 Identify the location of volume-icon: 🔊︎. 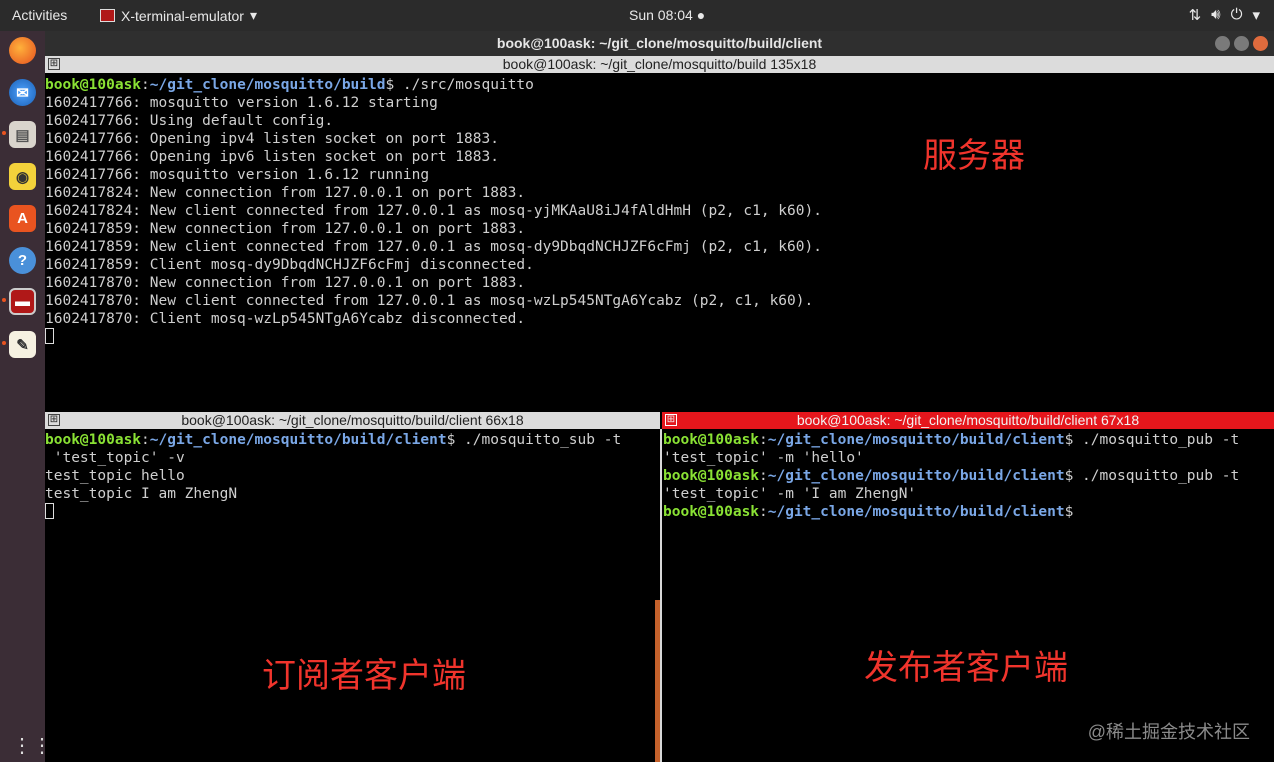
(1216, 14).